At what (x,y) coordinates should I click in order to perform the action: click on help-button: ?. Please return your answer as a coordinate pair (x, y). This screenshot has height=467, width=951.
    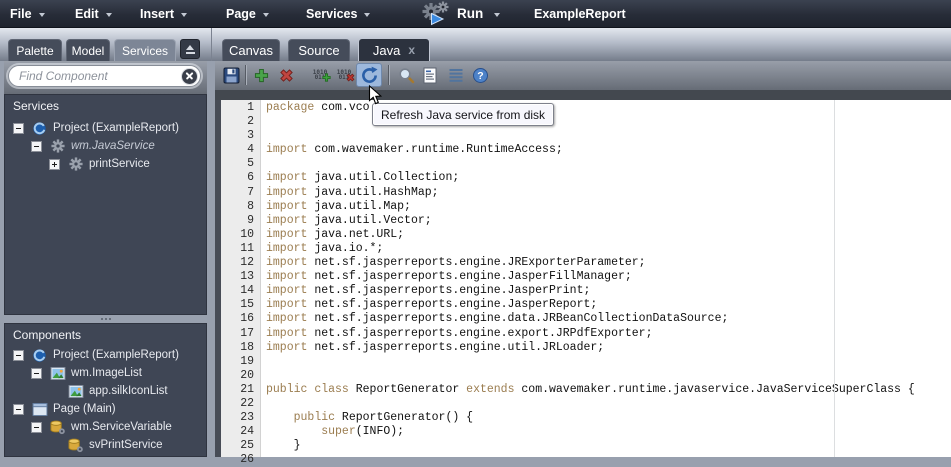
    Looking at the image, I should click on (480, 75).